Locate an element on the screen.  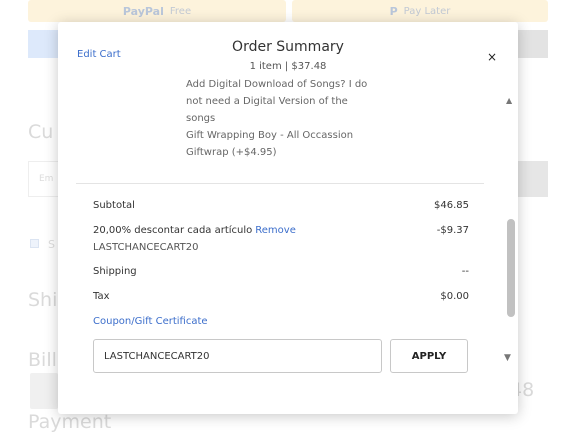
paypal-button: PayPal Free is located at coordinates (157, 11).